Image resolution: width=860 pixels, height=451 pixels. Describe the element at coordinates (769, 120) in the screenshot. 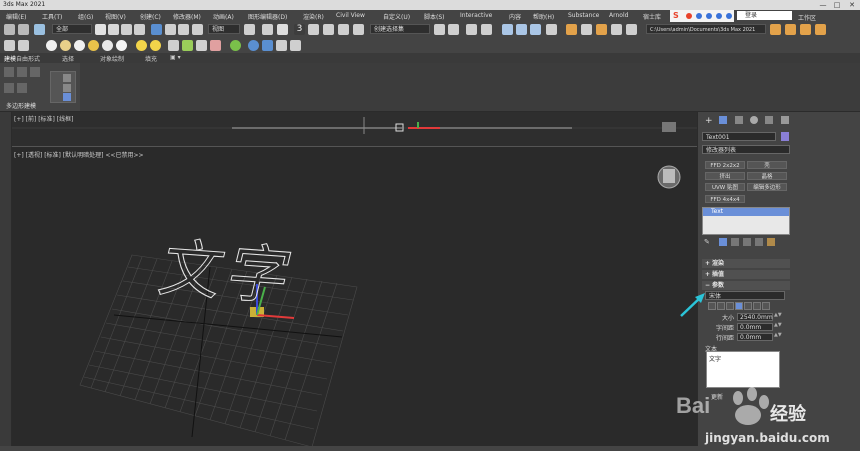

I see `display-tab-icon` at that location.